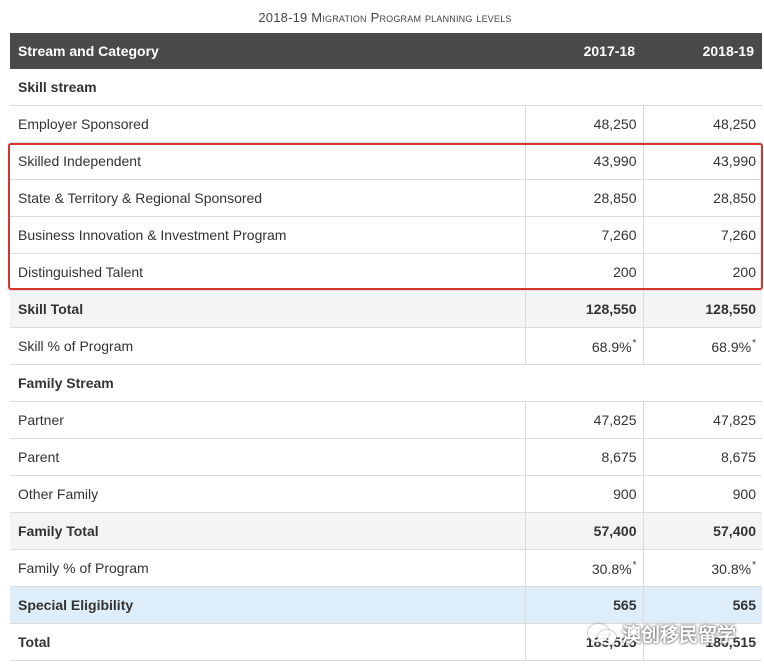 The width and height of the screenshot is (764, 666). I want to click on value-2017-18: 28,850, so click(583, 198).